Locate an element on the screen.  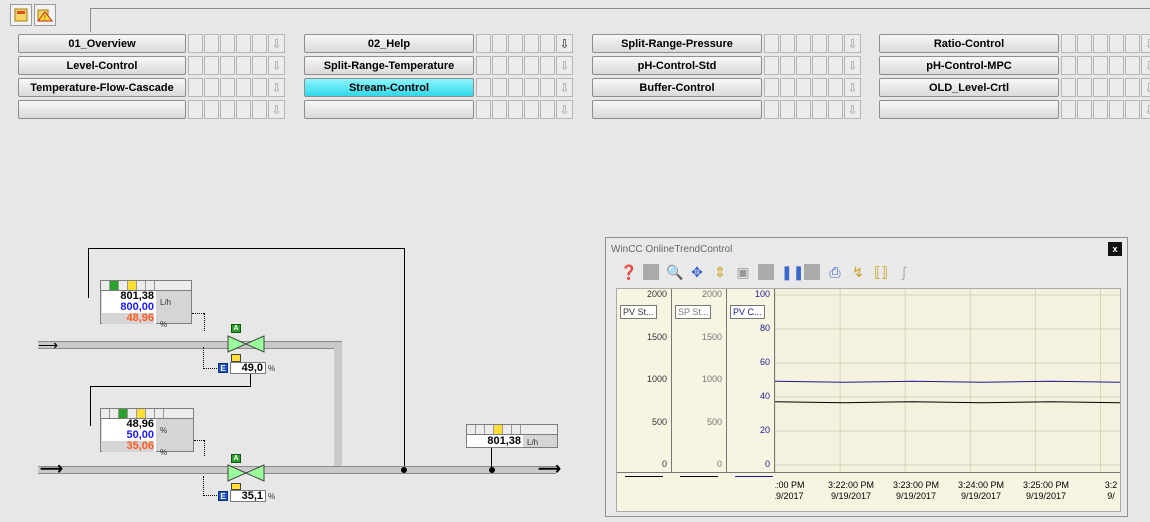
trend-title: WinCC OnlineTrendControl is located at coordinates (672, 249).